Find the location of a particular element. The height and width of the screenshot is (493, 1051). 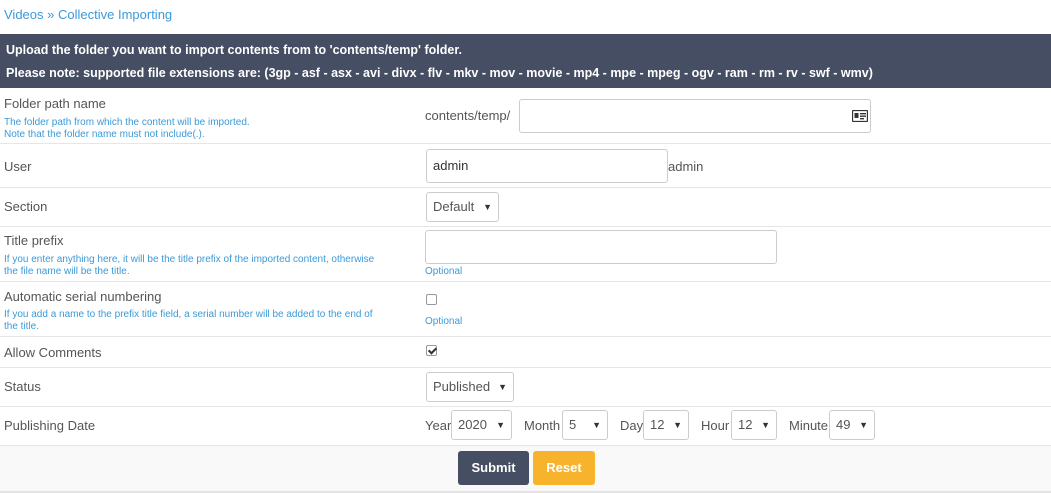

minute-select: 49 ▼ is located at coordinates (852, 425).